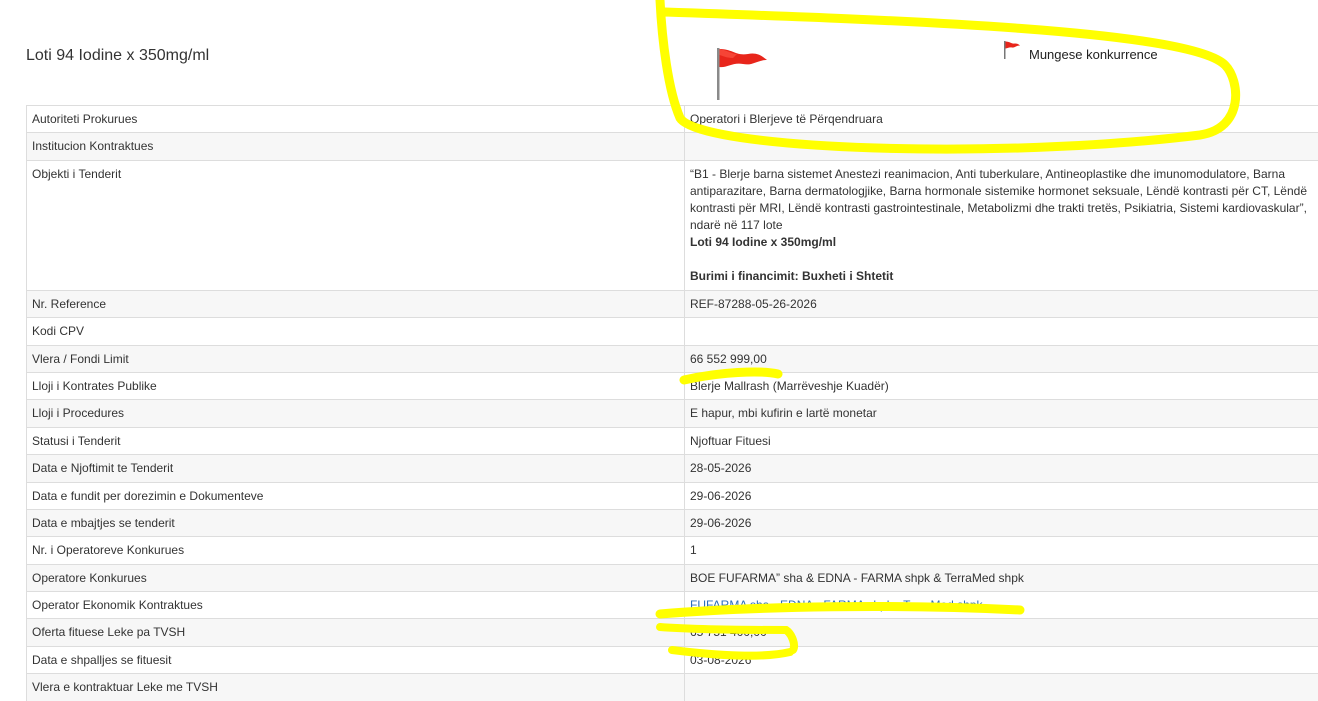 The image size is (1318, 701). Describe the element at coordinates (356, 146) in the screenshot. I see `row-label: Institucion Kontraktues` at that location.